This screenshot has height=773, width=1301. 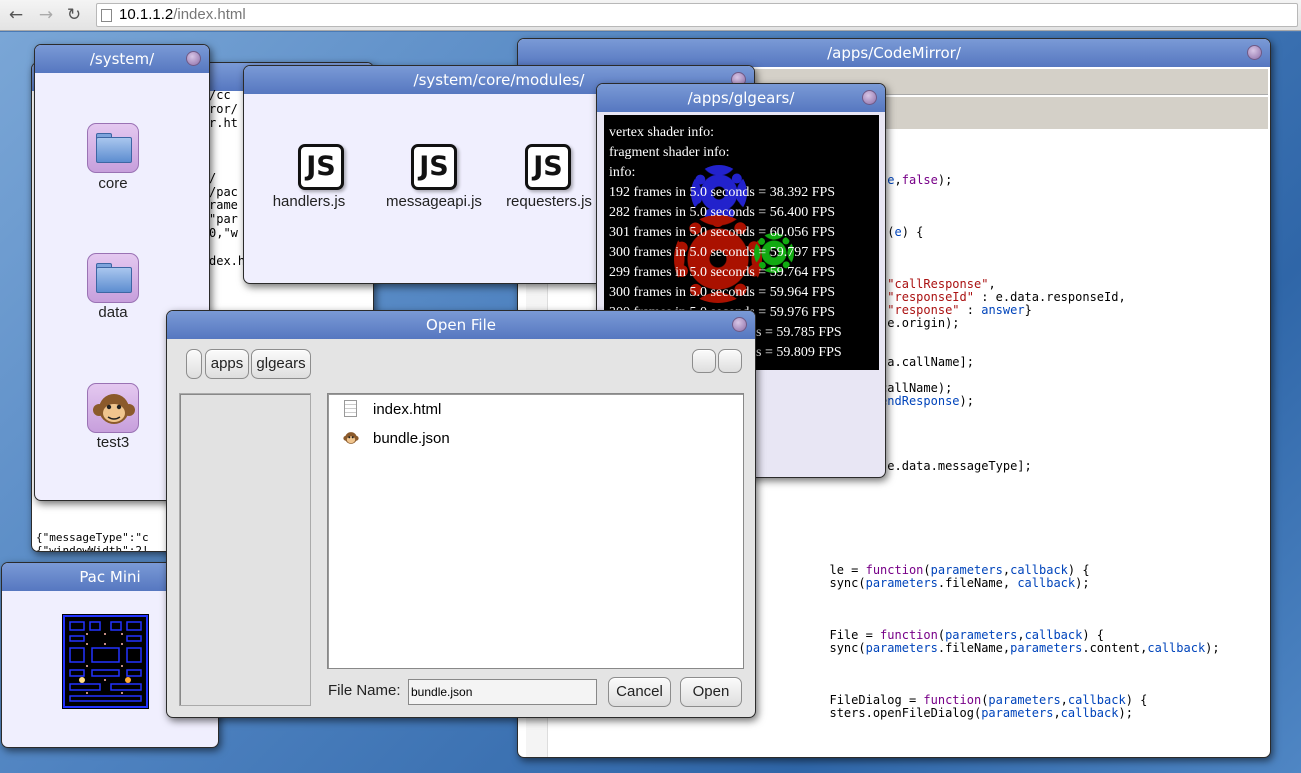 I want to click on open-file-title: Open File, so click(x=461, y=325).